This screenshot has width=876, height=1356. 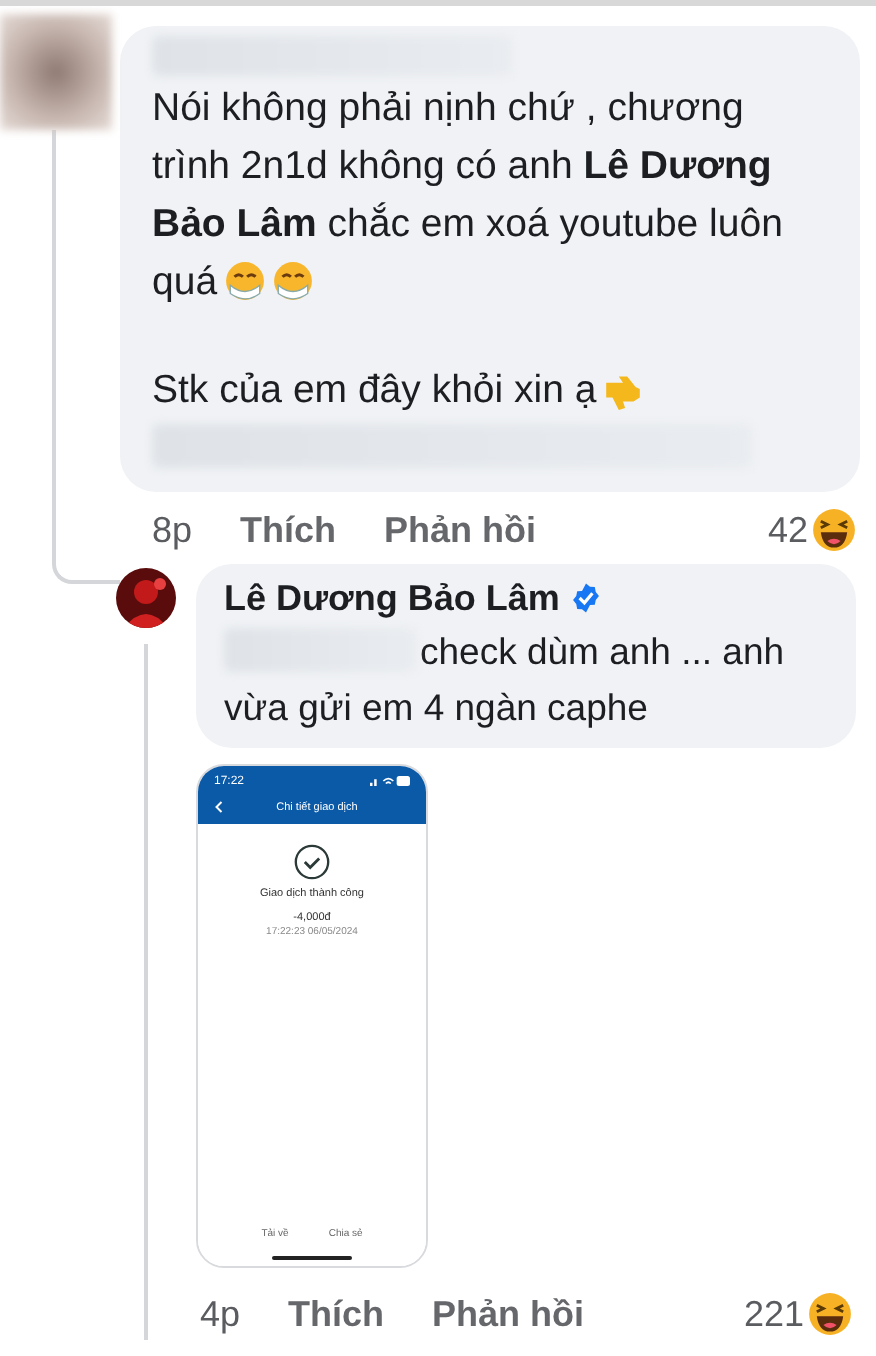 What do you see at coordinates (392, 598) in the screenshot?
I see `author-name: Lê Dương Bảo Lâm` at bounding box center [392, 598].